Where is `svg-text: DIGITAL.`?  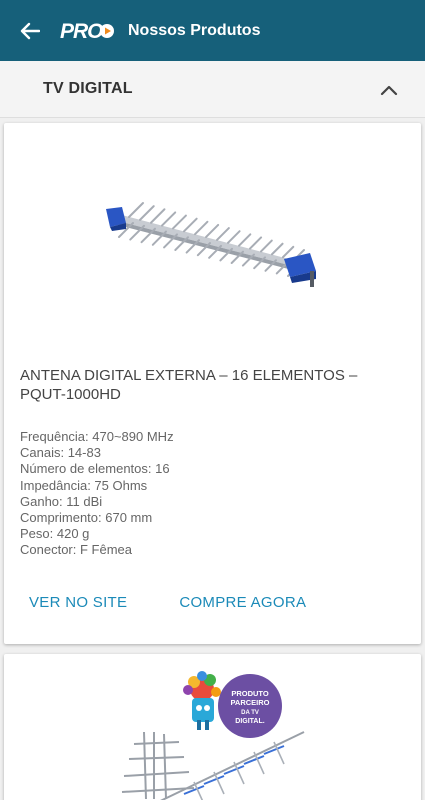 svg-text: DIGITAL. is located at coordinates (249, 721).